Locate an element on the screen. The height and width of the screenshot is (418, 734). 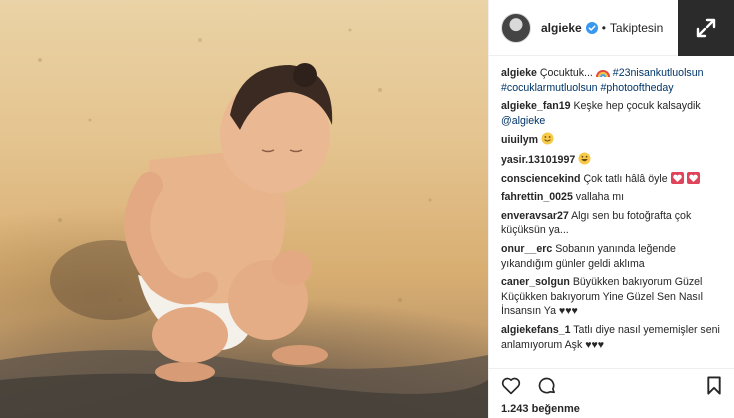
follow-state-button: Takiptesin is located at coordinates (636, 28).